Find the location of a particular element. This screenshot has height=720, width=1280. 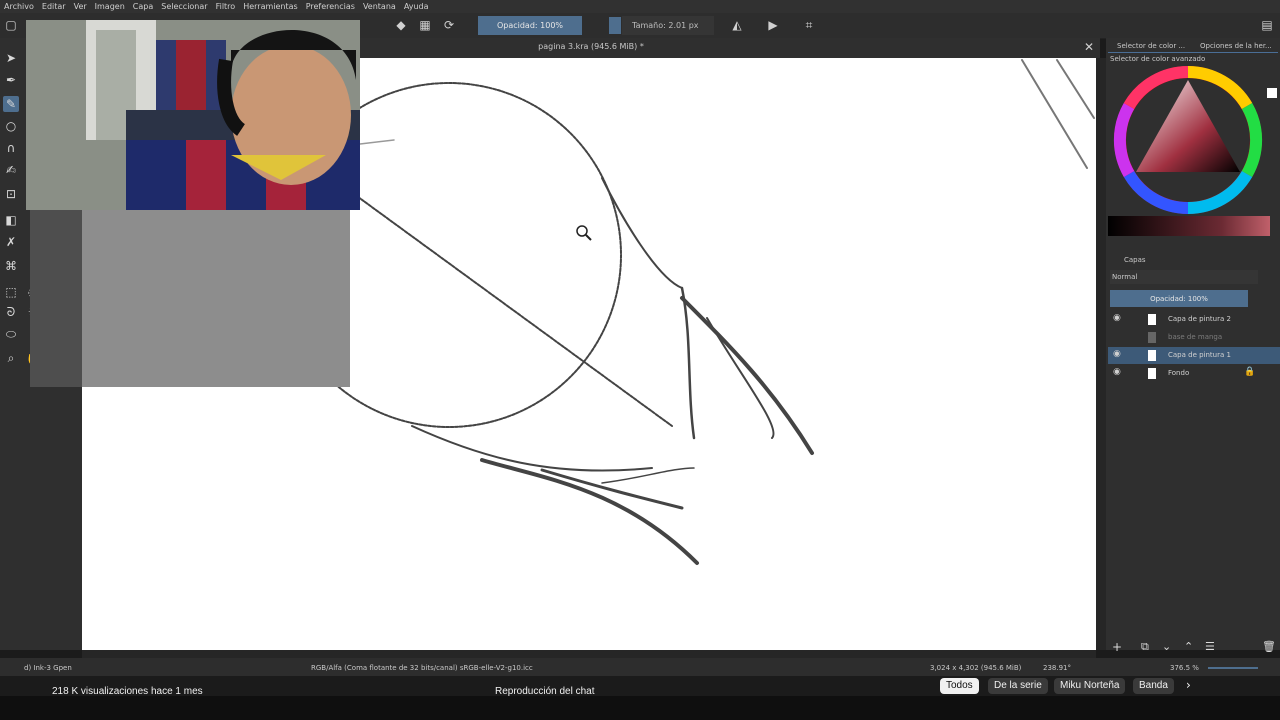

tab-underline is located at coordinates (1193, 52).